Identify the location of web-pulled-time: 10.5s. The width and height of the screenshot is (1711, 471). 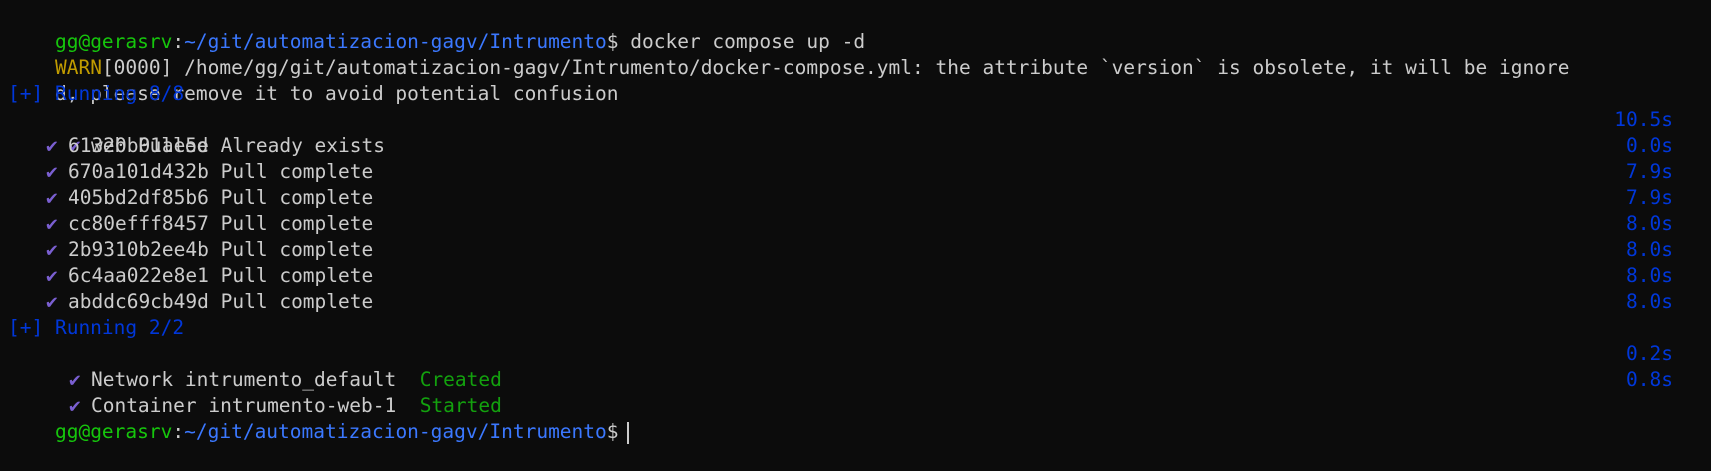
(1643, 119).